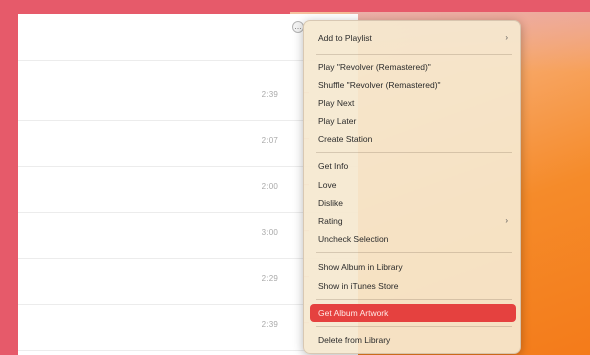 The image size is (590, 355). Describe the element at coordinates (413, 139) in the screenshot. I see `menu-item-create-station: Create Station` at that location.